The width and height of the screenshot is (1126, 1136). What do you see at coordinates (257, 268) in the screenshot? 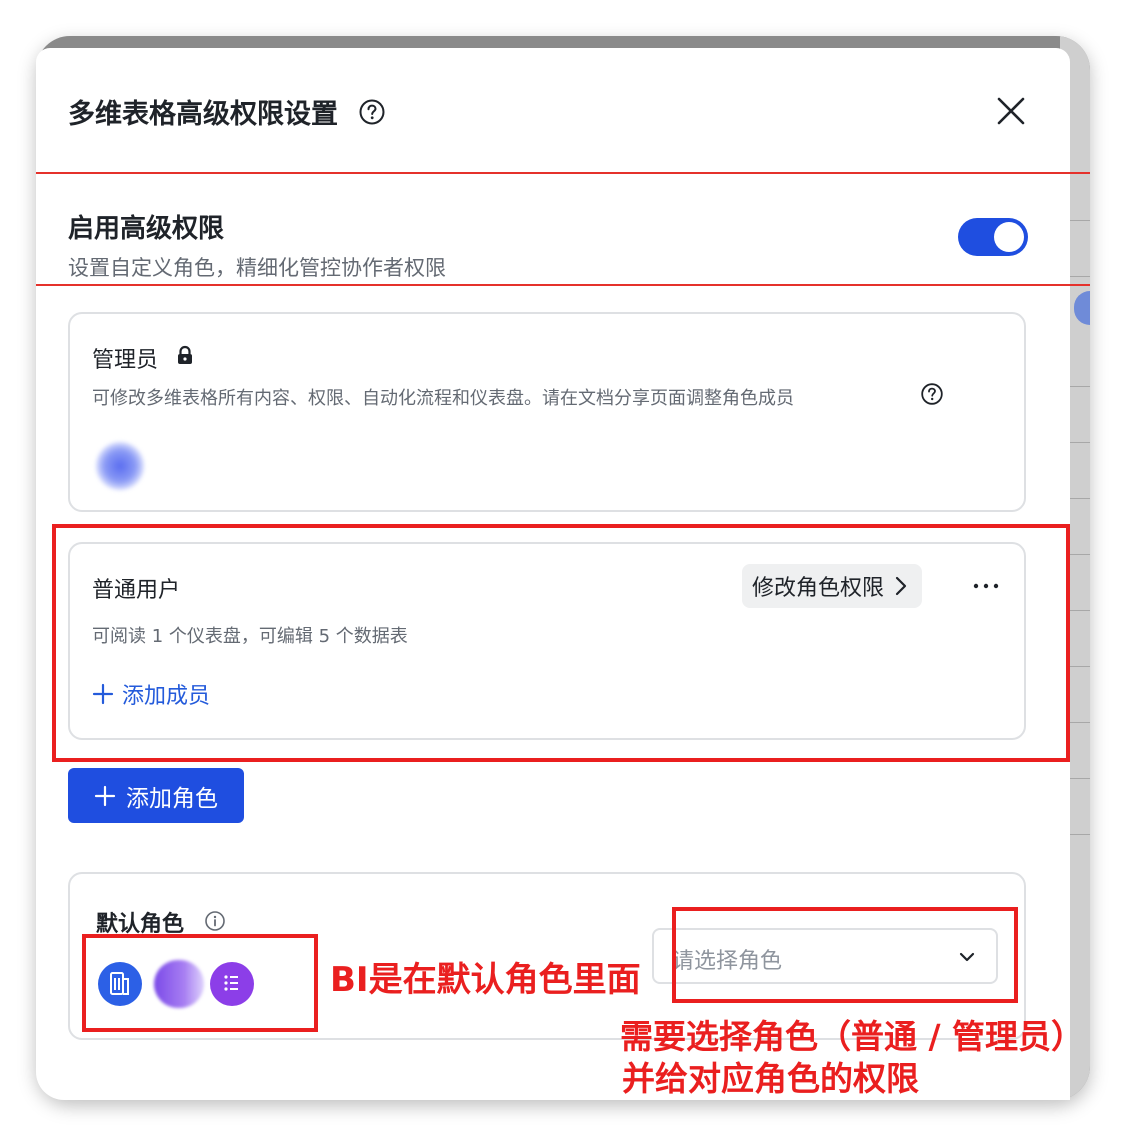
I see `advanced-permission-description: 设置自定义角色，精细化管控协作者权限` at bounding box center [257, 268].